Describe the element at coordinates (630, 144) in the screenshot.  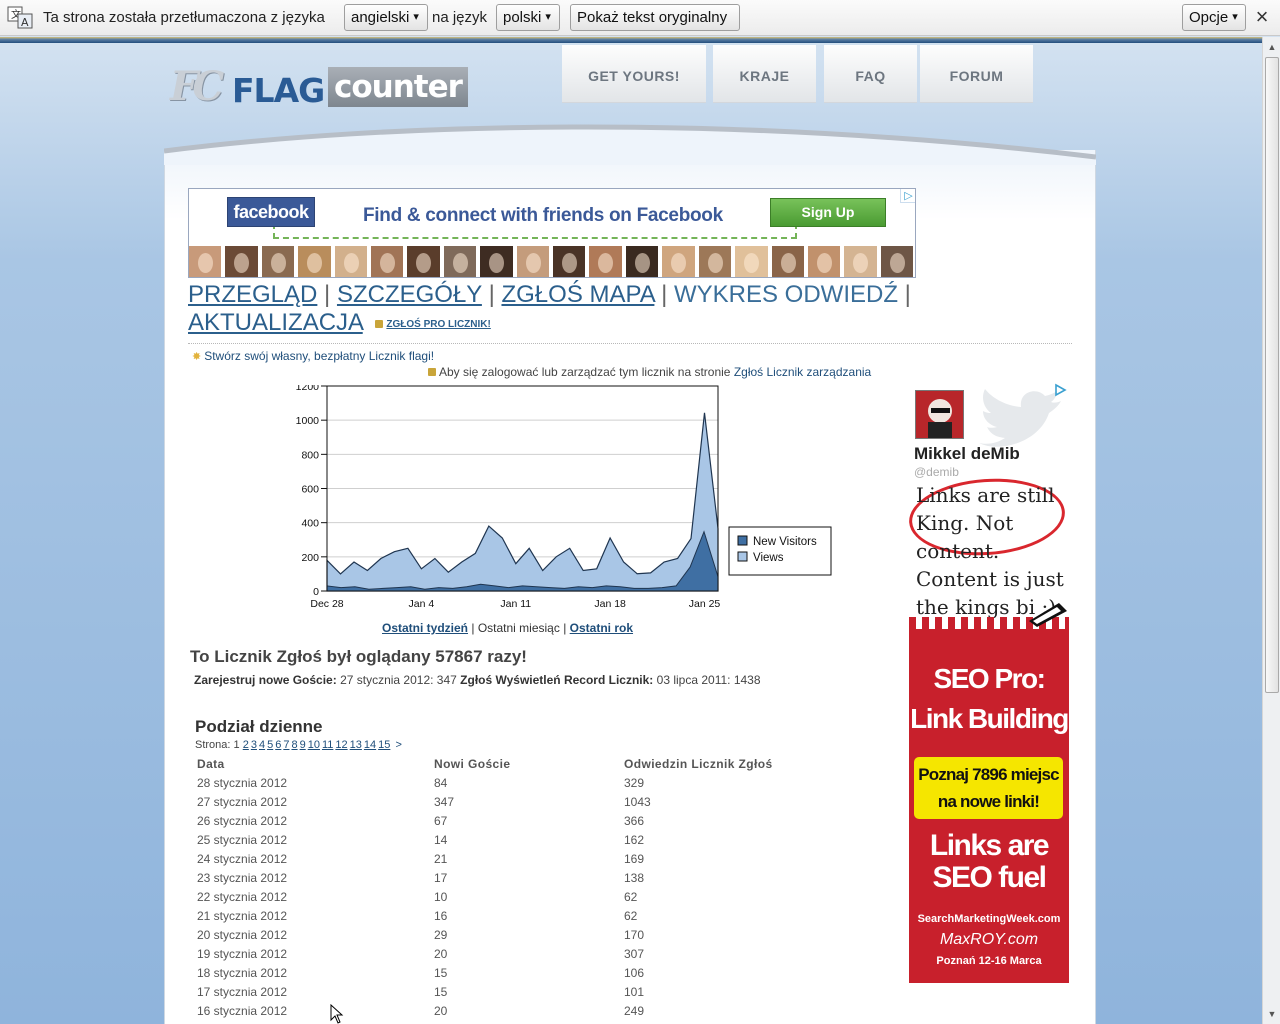
I see `header-swoosh` at that location.